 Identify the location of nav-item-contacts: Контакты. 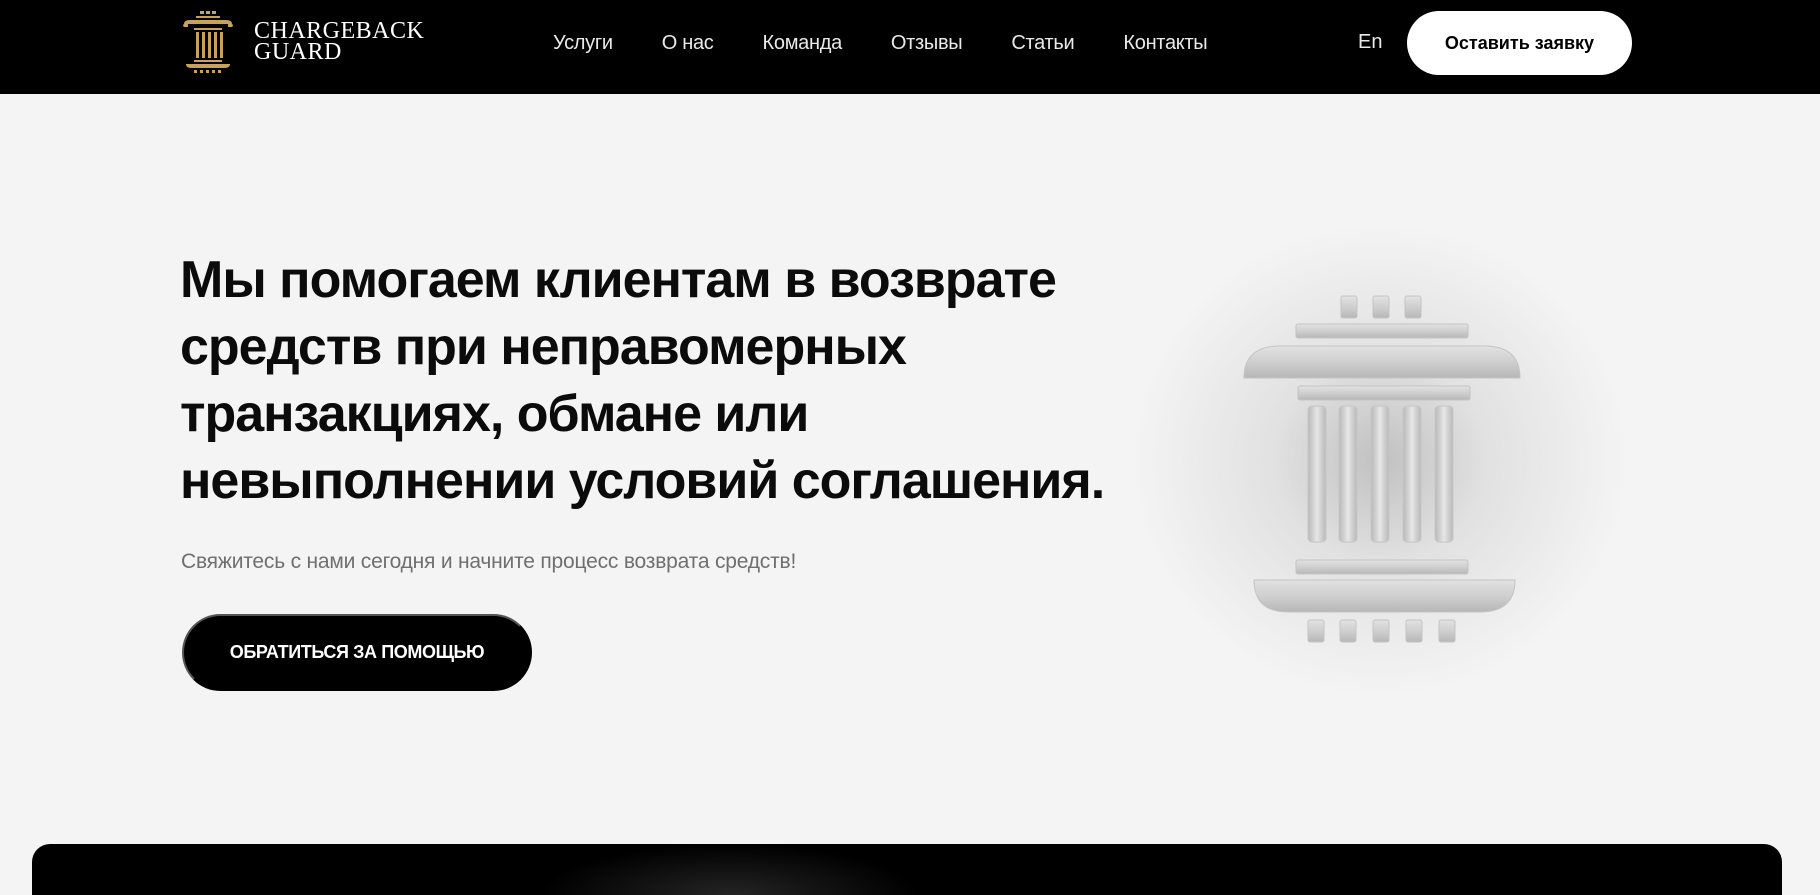
(1165, 43).